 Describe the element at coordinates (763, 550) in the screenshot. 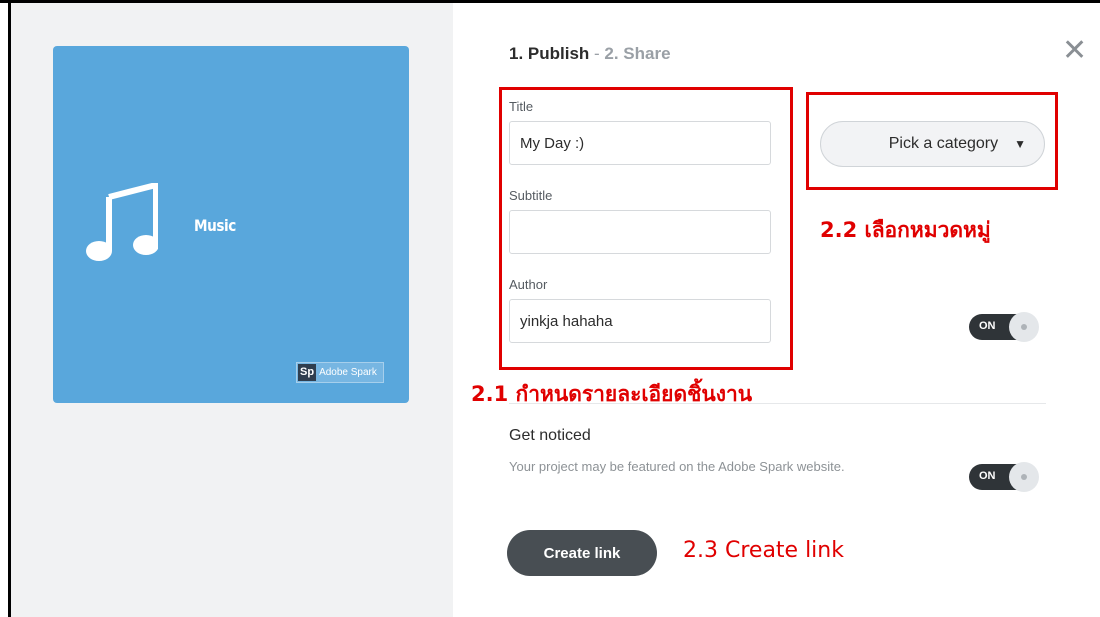

I see `annotation-create-link: 2.3 Create link` at that location.